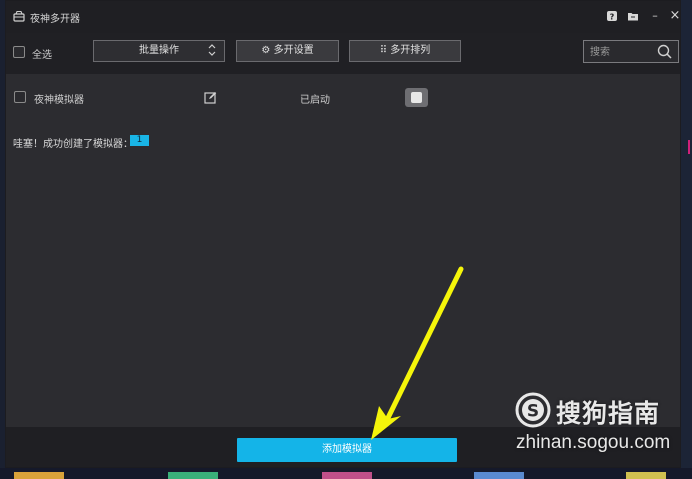 This screenshot has height=479, width=692. Describe the element at coordinates (655, 16) in the screenshot. I see `minimize-button: –` at that location.